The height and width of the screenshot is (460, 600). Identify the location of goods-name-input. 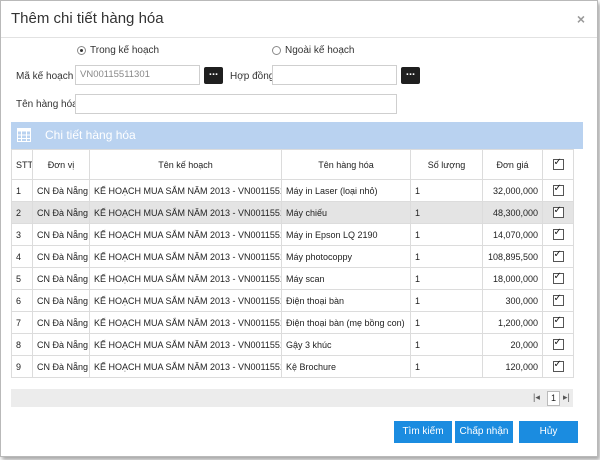
(236, 104).